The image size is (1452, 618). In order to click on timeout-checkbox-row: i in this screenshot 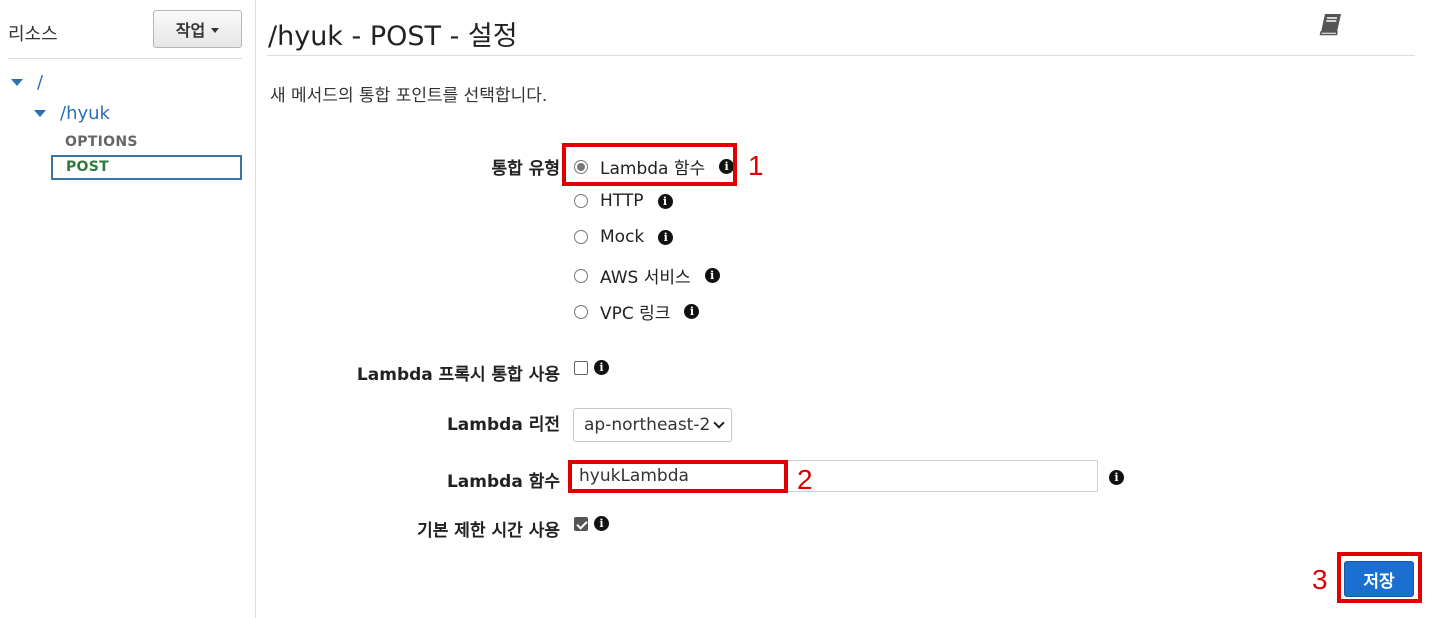, I will do `click(591, 523)`.